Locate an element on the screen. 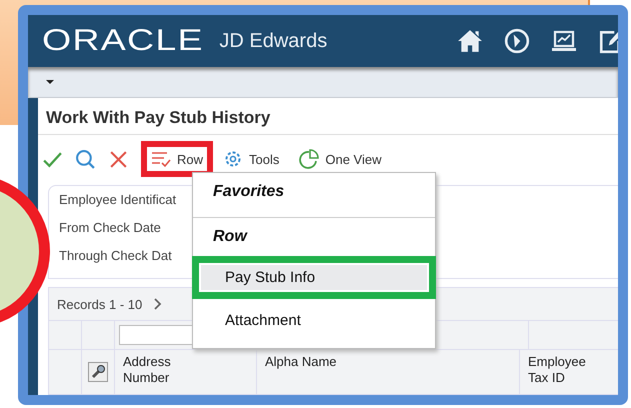  product-name: JD Edwards is located at coordinates (273, 41).